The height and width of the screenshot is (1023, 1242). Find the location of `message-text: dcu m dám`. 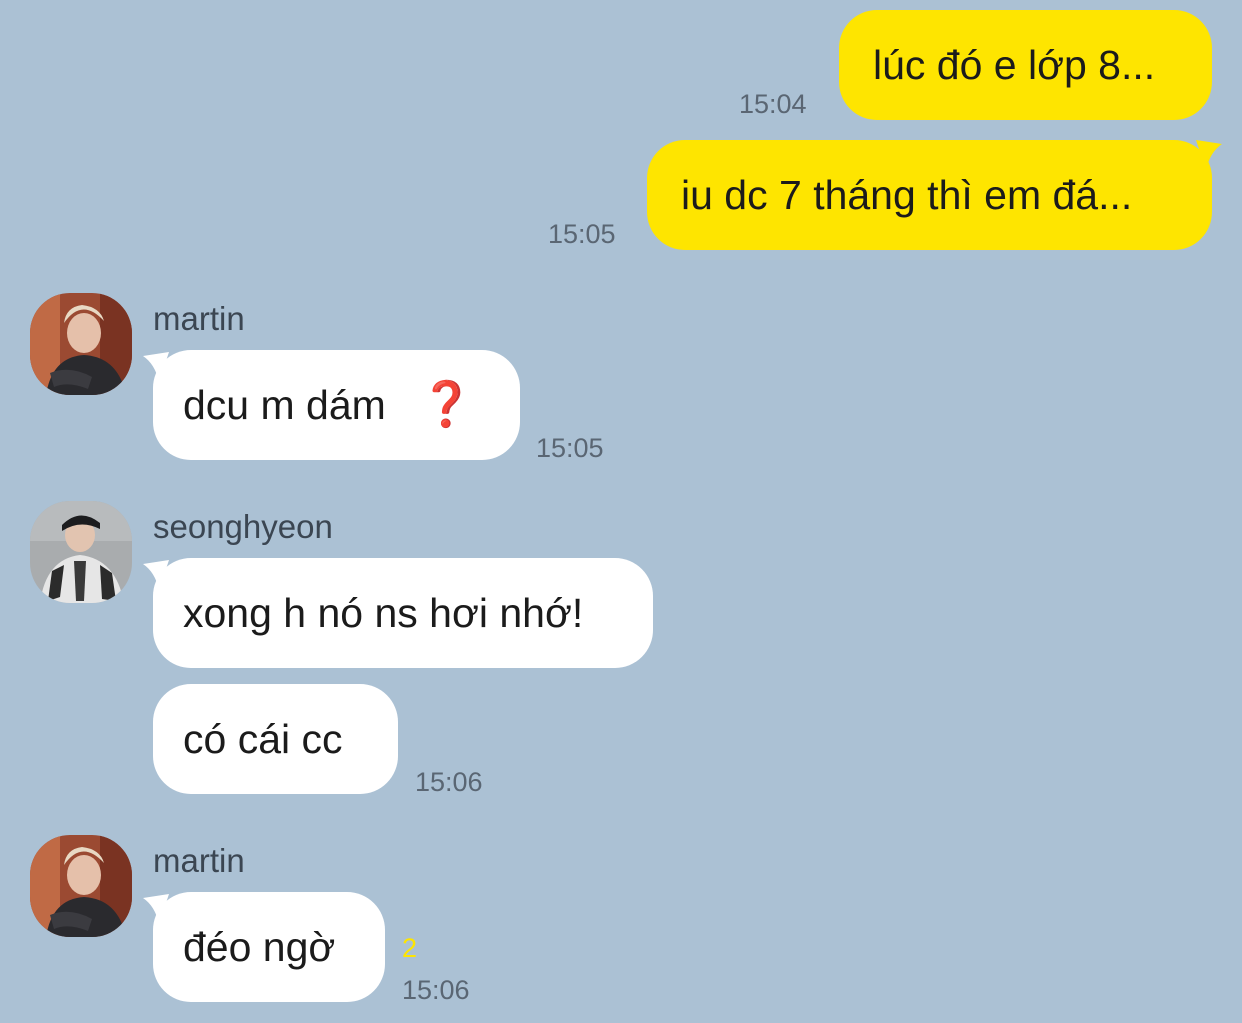

message-text: dcu m dám is located at coordinates (290, 405).